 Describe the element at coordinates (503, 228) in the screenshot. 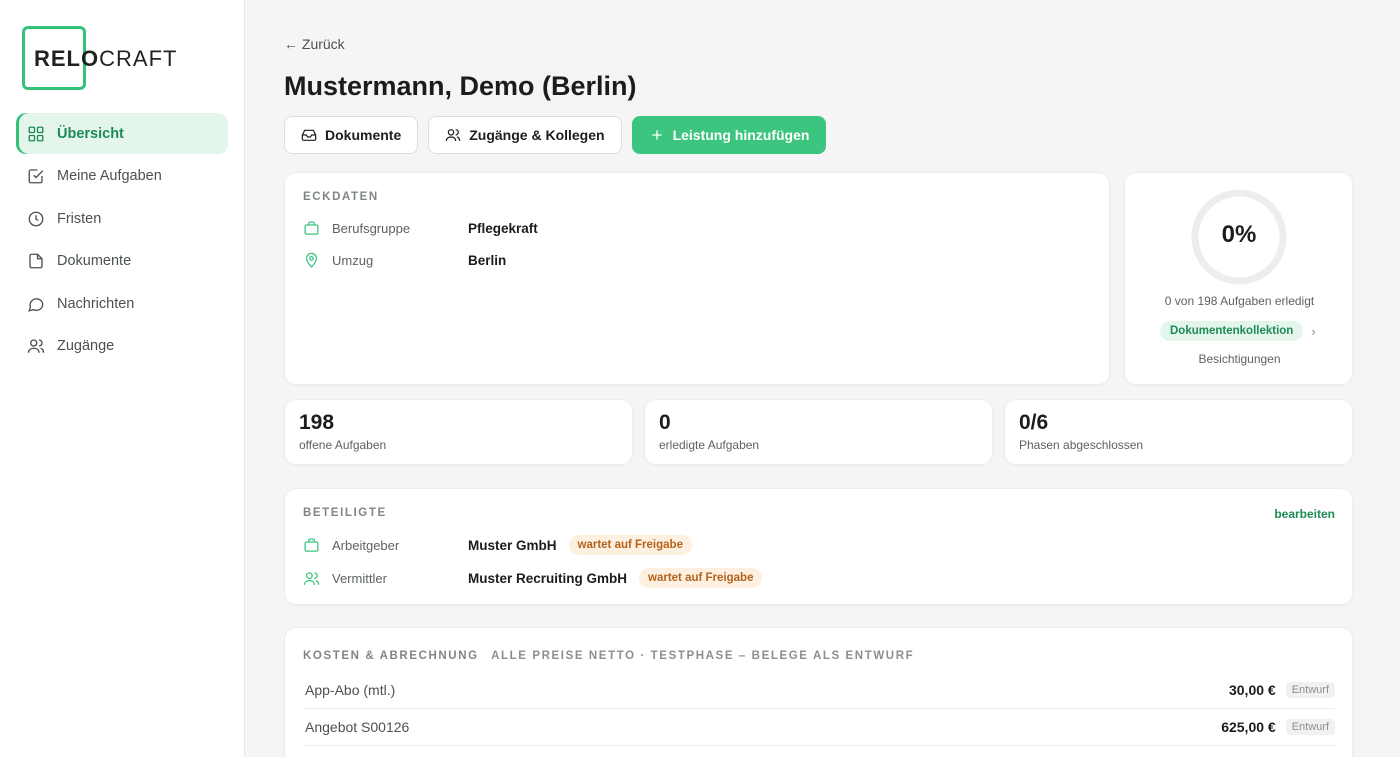

I see `eckdaten-value: Pflegekraft` at that location.